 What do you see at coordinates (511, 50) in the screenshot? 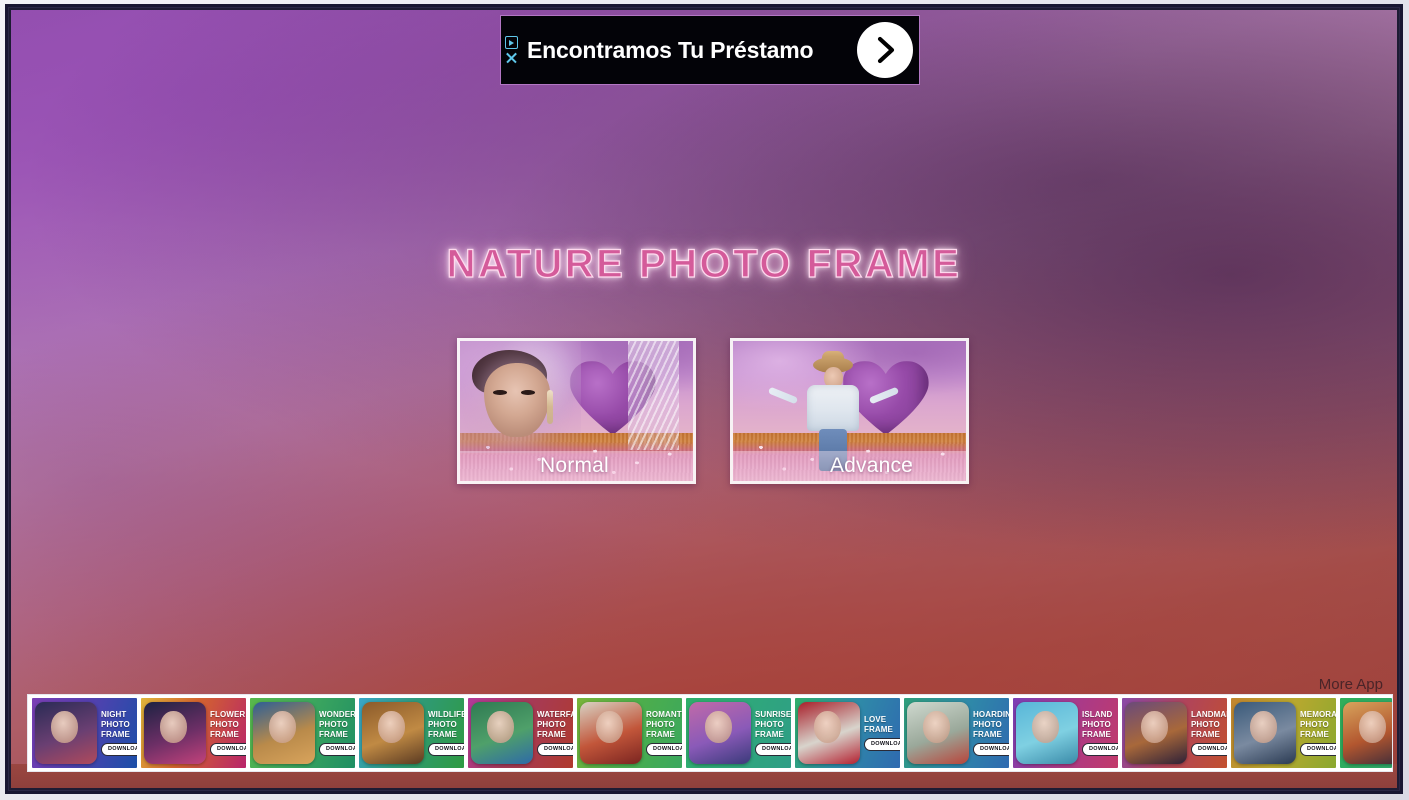
I see `ad-banner-icons` at bounding box center [511, 50].